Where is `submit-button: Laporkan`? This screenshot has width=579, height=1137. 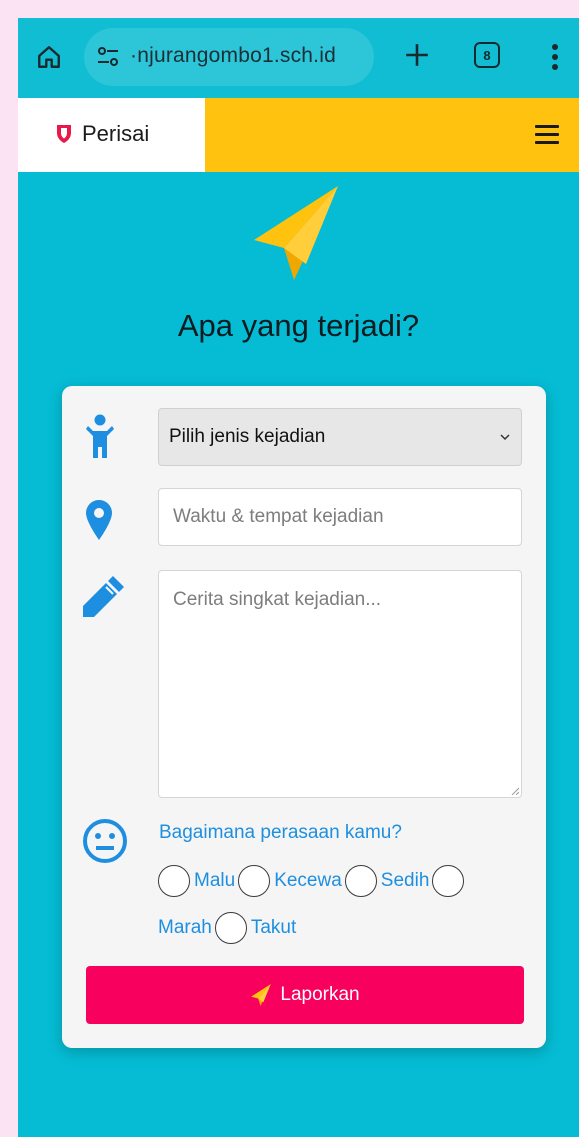 submit-button: Laporkan is located at coordinates (305, 995).